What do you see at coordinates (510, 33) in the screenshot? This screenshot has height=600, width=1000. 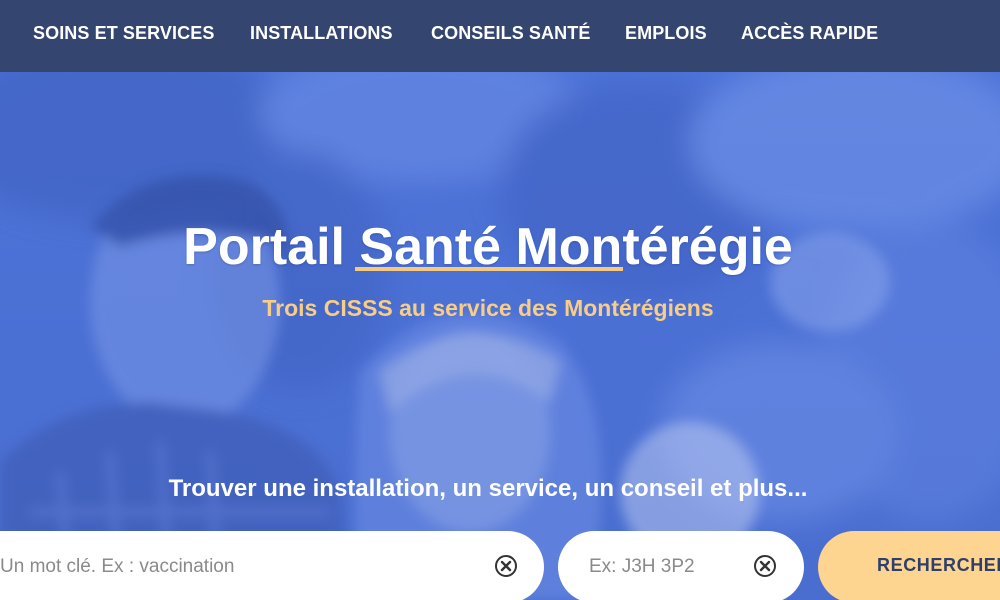 I see `nav-item-conseils-sante: CONSEILS SANTÉ` at bounding box center [510, 33].